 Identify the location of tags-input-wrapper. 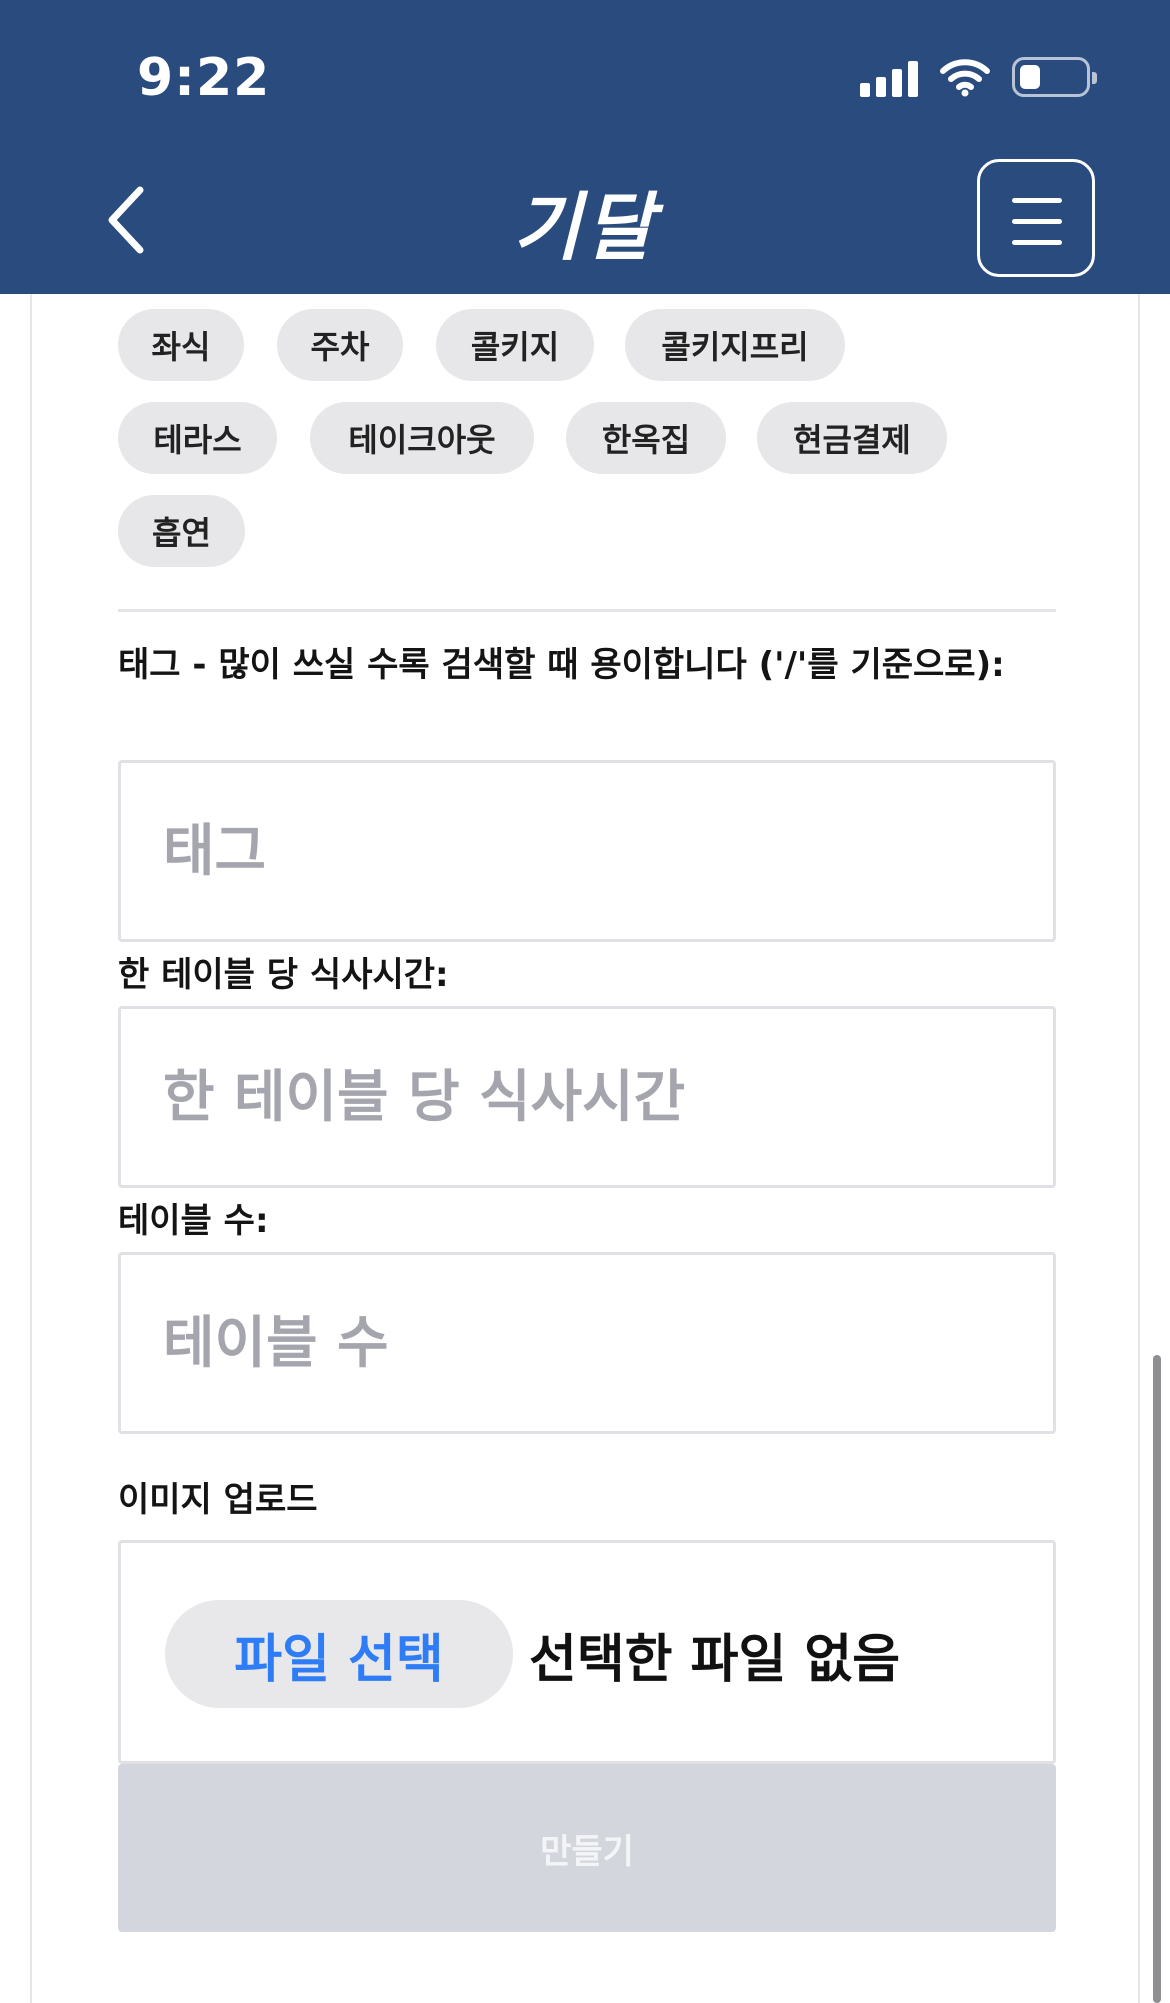
(587, 851).